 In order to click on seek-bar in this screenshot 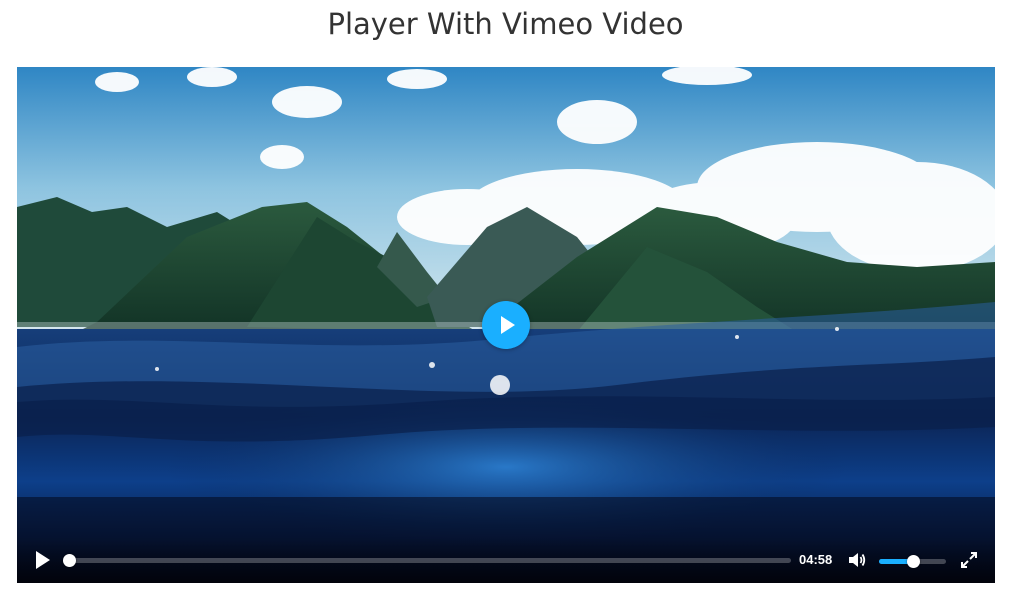, I will do `click(427, 560)`.